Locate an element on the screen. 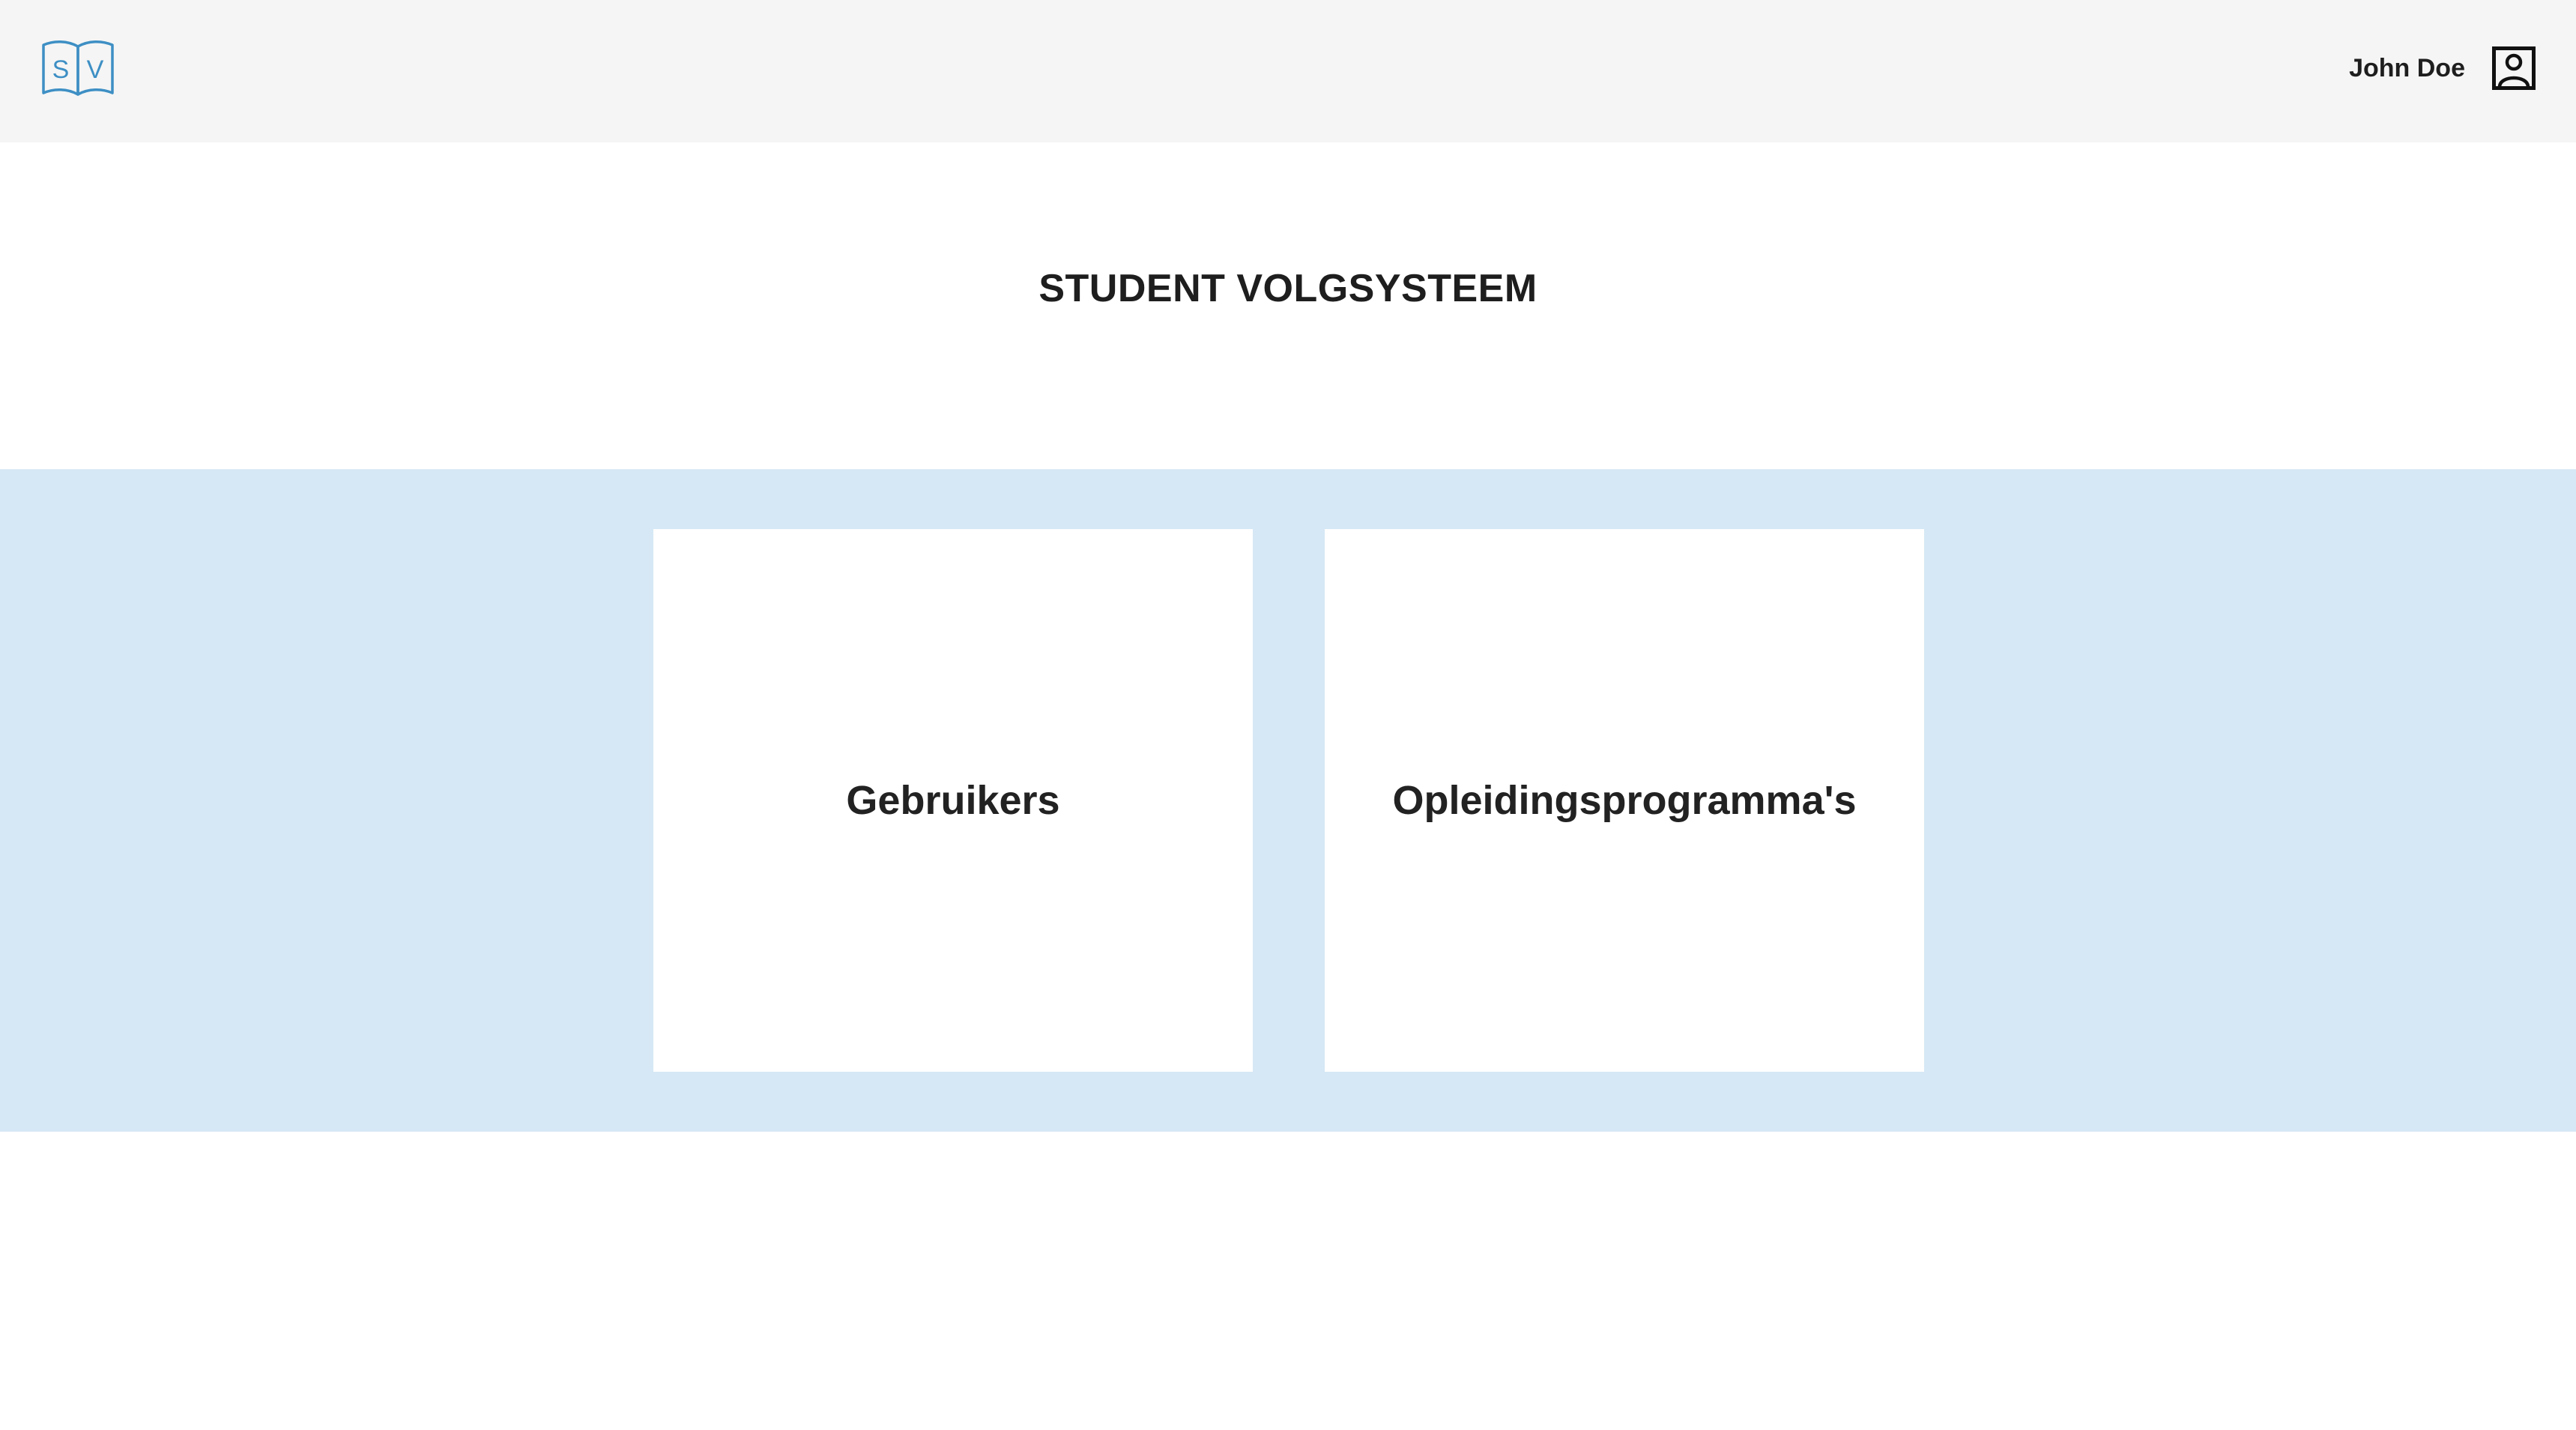 This screenshot has height=1430, width=2576. user-account-icon is located at coordinates (2514, 68).